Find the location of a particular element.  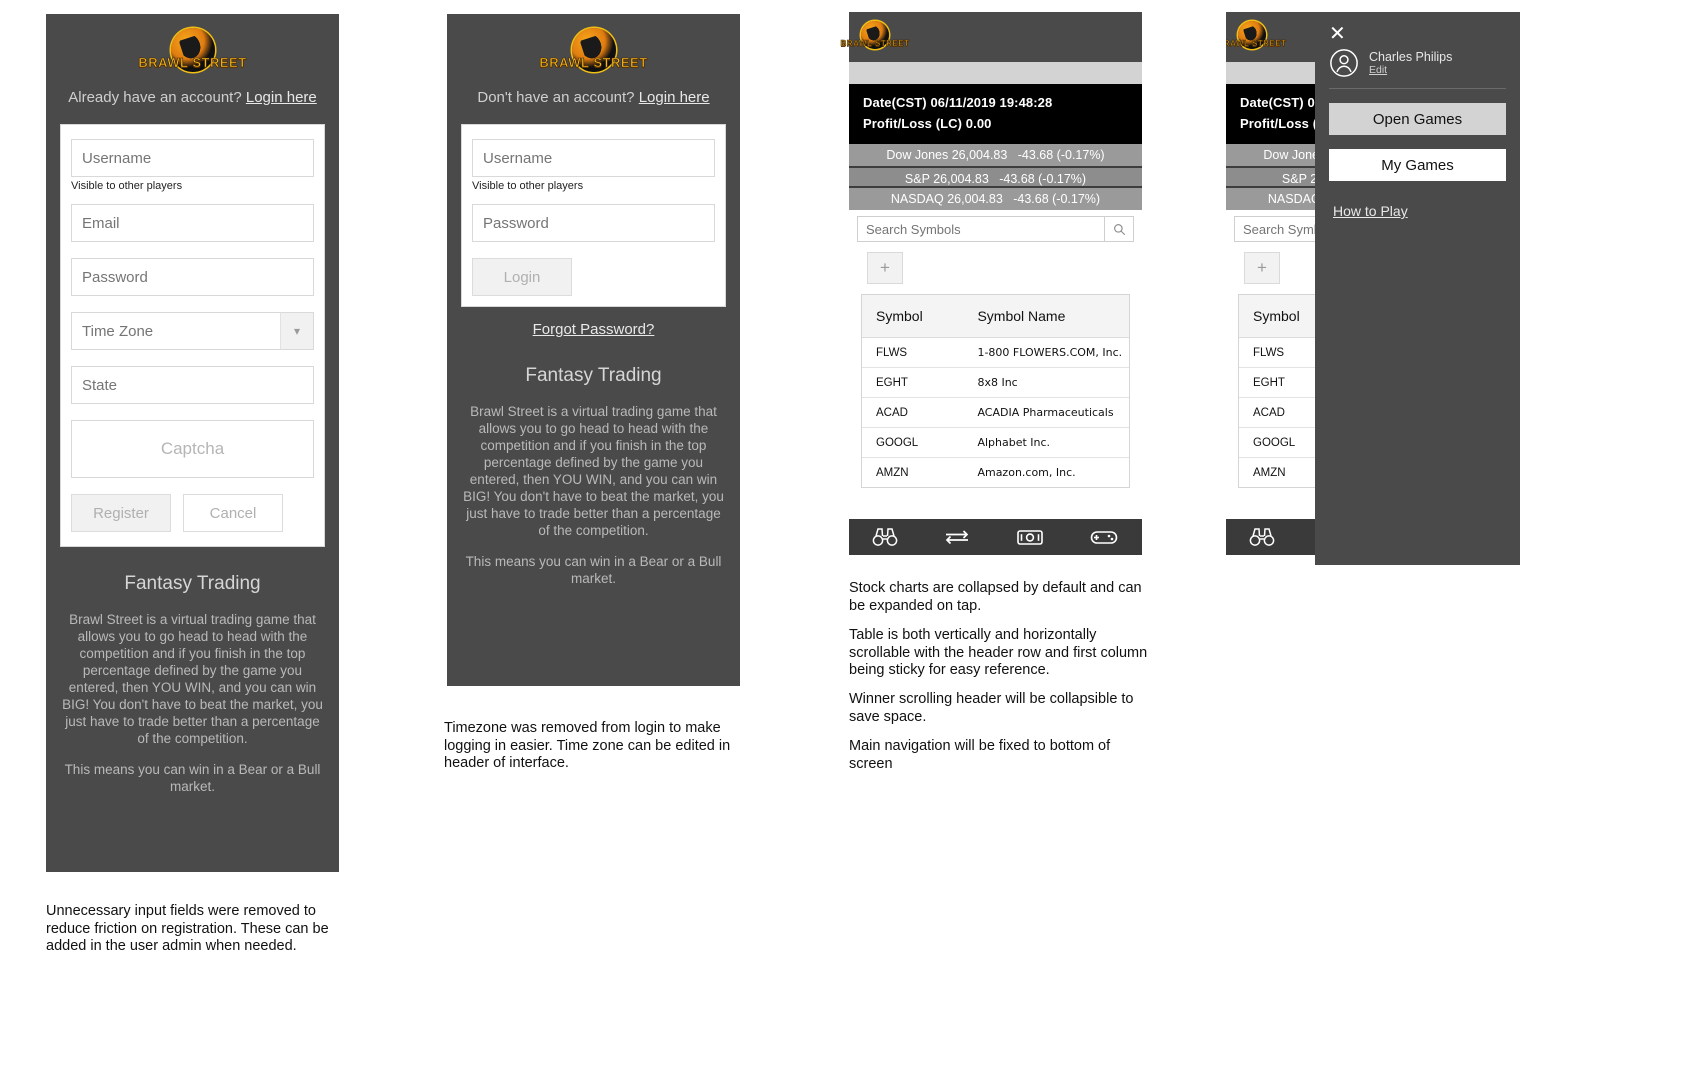

forgot-password-row: Forgot Password? is located at coordinates (593, 330).